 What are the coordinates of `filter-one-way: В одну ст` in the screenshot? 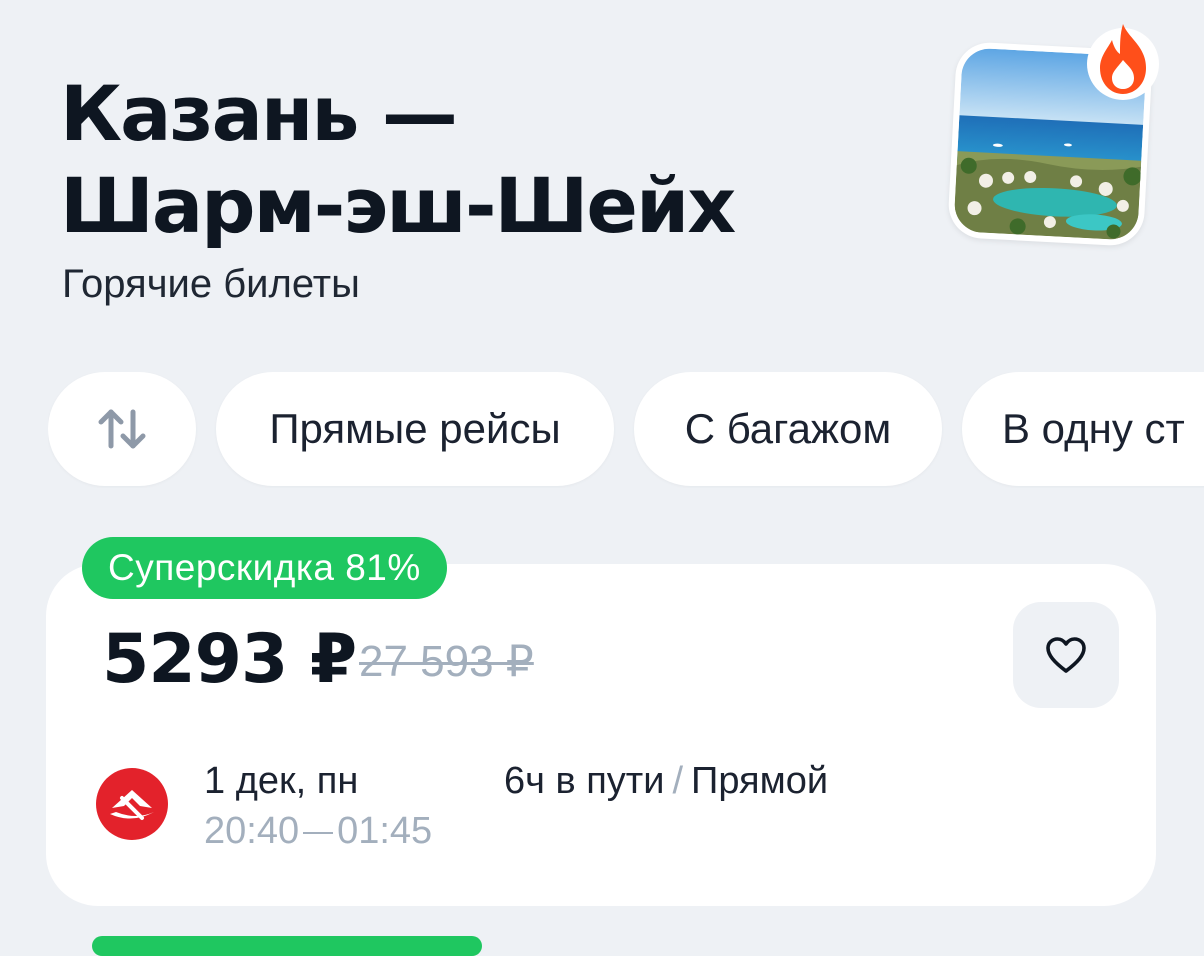 It's located at (1083, 429).